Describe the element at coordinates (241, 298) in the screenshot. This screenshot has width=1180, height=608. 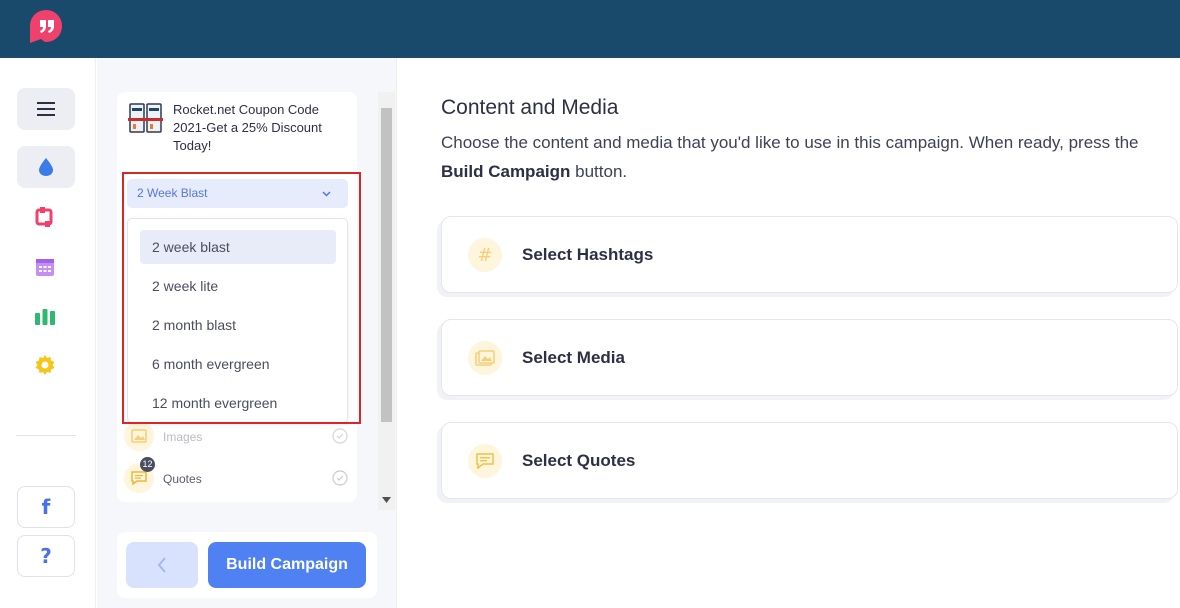
I see `highlight-frame` at that location.